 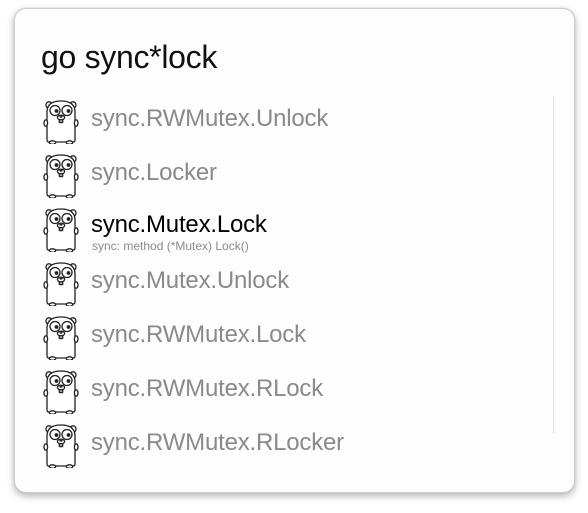 What do you see at coordinates (190, 280) in the screenshot?
I see `result-title: sync.Mutex.Unlock` at bounding box center [190, 280].